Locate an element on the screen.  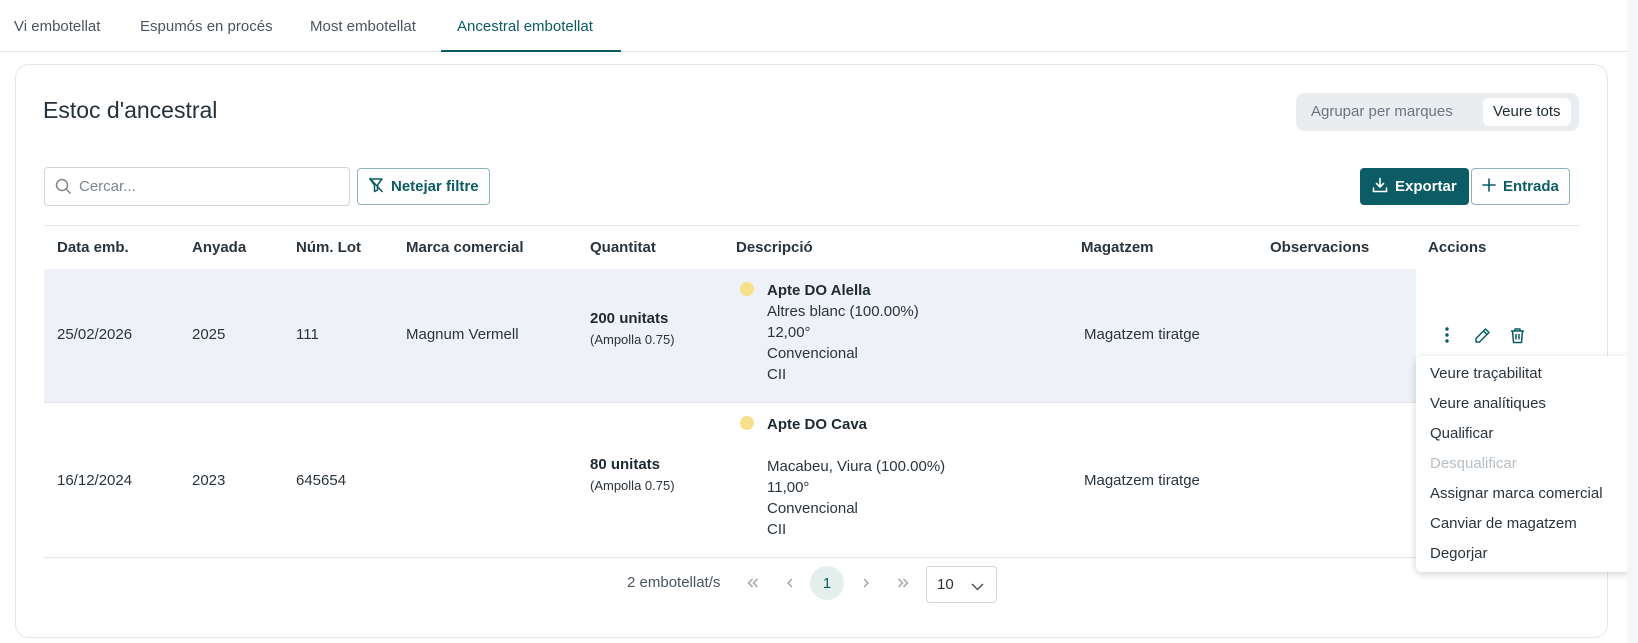
search-input is located at coordinates (209, 186).